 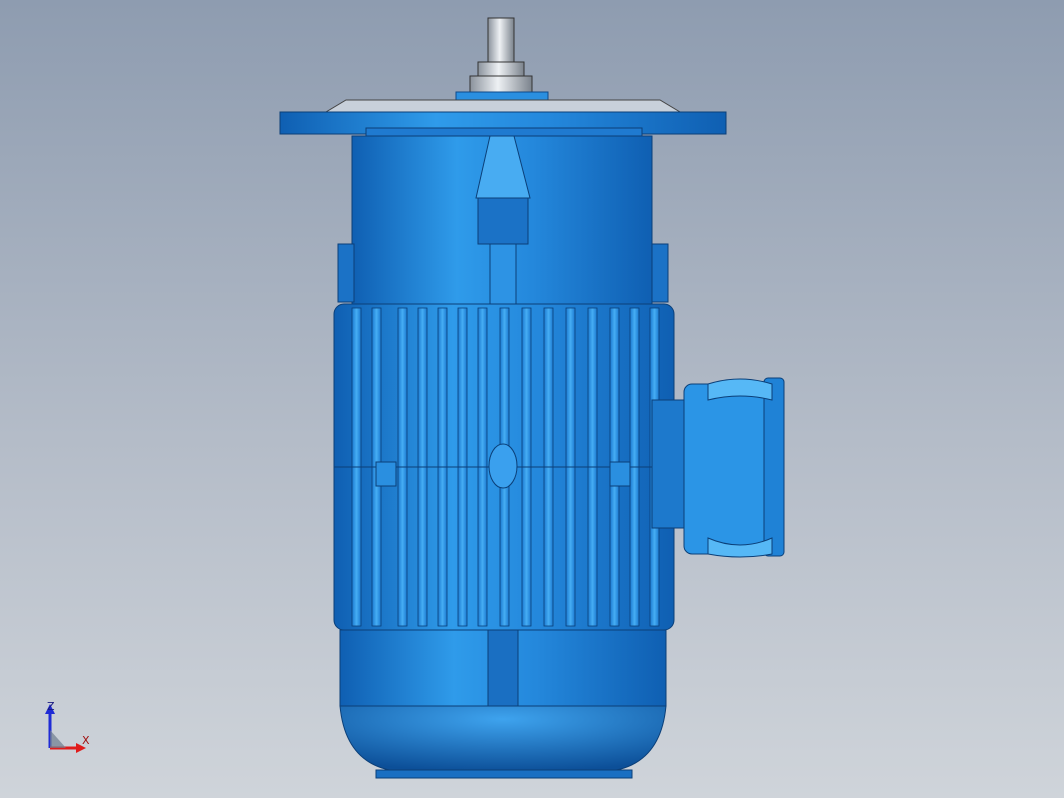 What do you see at coordinates (503, 119) in the screenshot?
I see `mounting-flange` at bounding box center [503, 119].